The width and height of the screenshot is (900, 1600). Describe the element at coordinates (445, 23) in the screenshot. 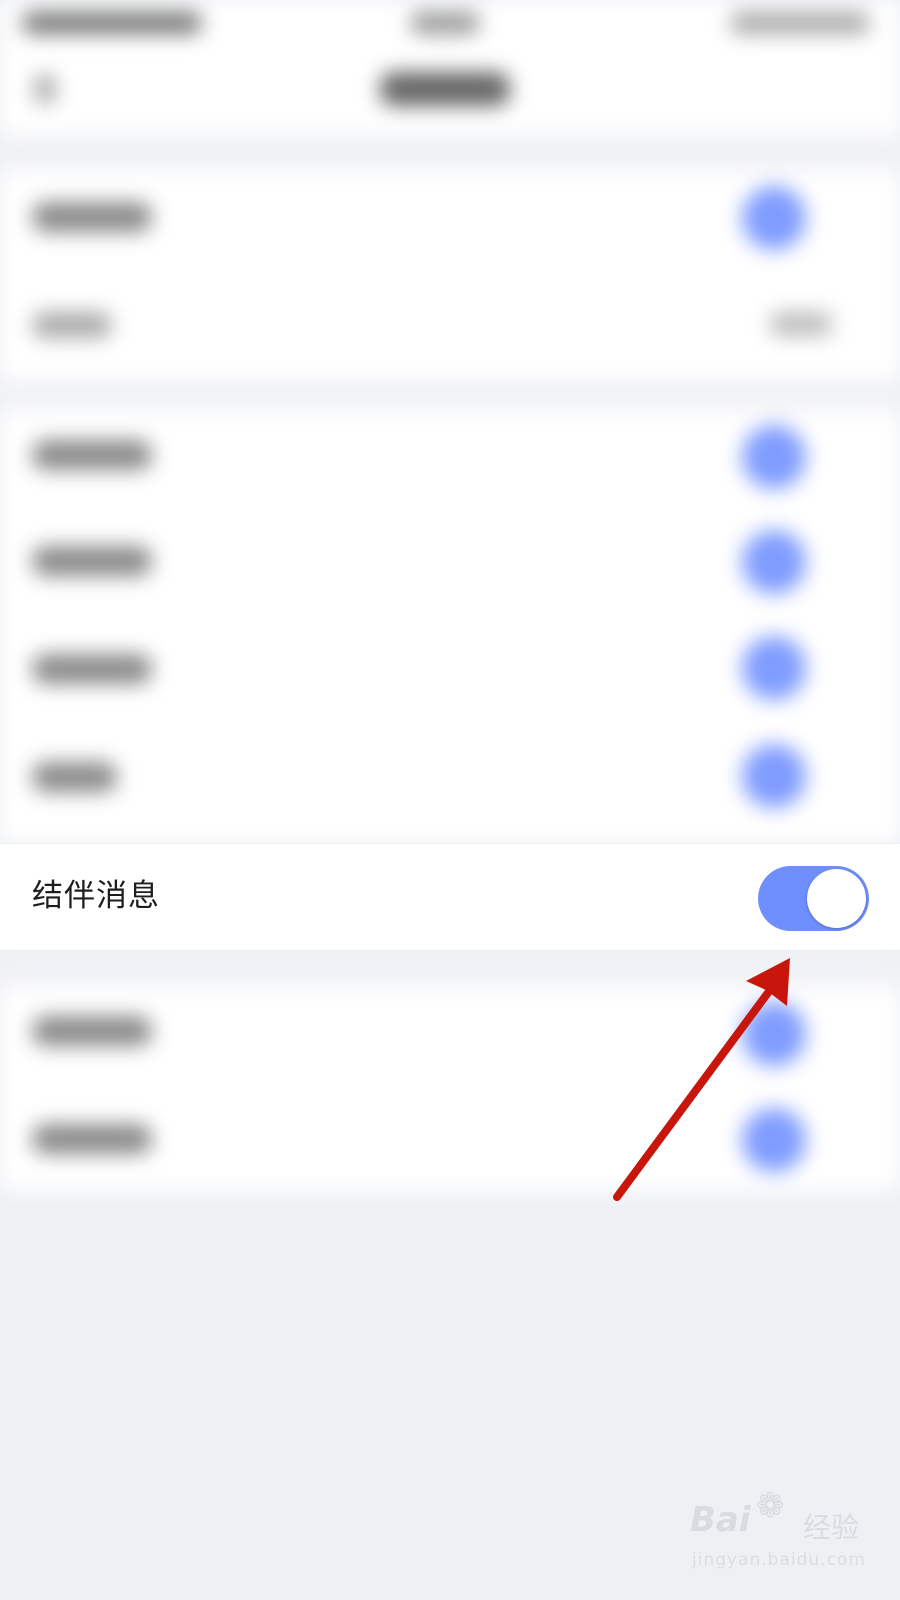

I see `status-bar-time` at that location.